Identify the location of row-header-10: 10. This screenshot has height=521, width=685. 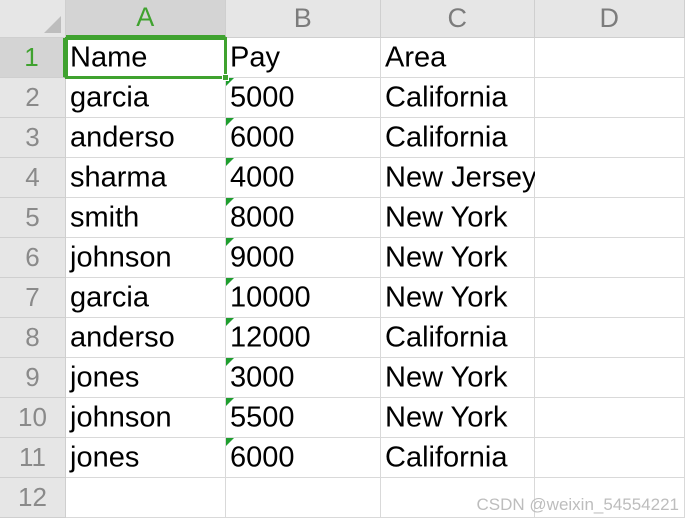
(33, 418).